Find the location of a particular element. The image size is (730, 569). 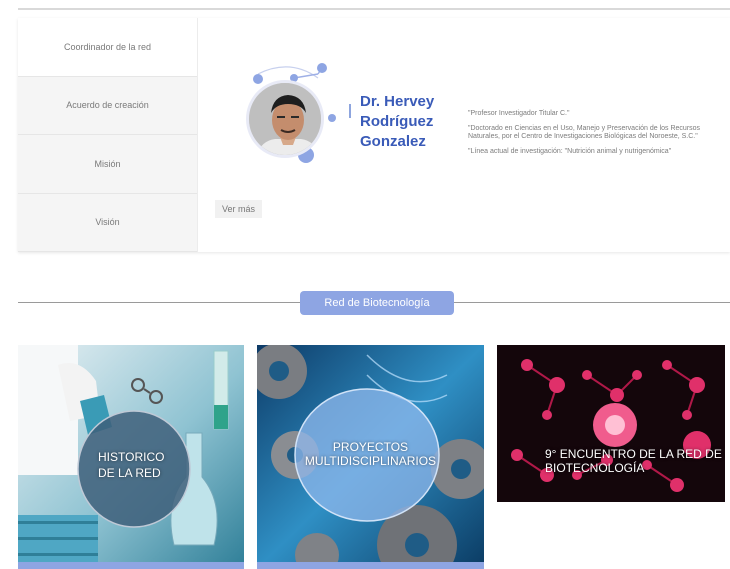

tile-historico: HISTORICO DE LA RED is located at coordinates (131, 457).